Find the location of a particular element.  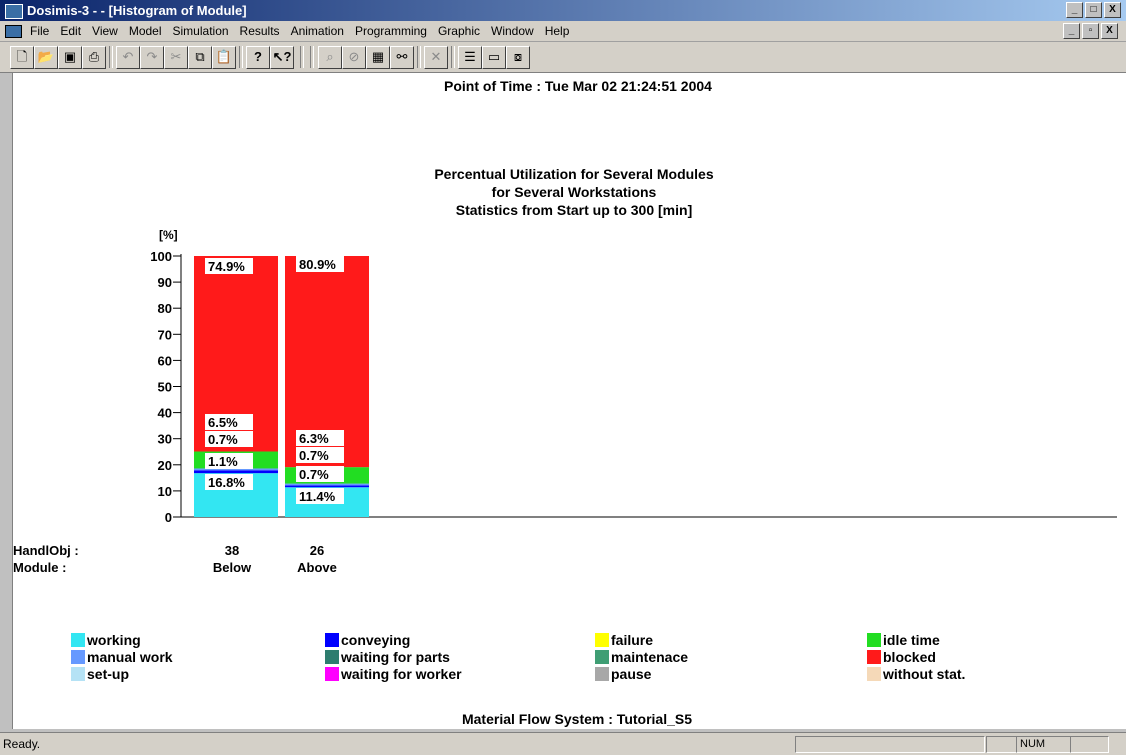

window-icon: ▭ is located at coordinates (494, 57).